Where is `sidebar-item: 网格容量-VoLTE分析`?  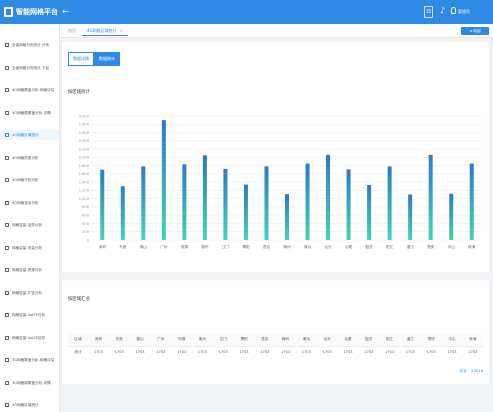 sidebar-item: 网格容量-VoLTE分析 is located at coordinates (29, 315).